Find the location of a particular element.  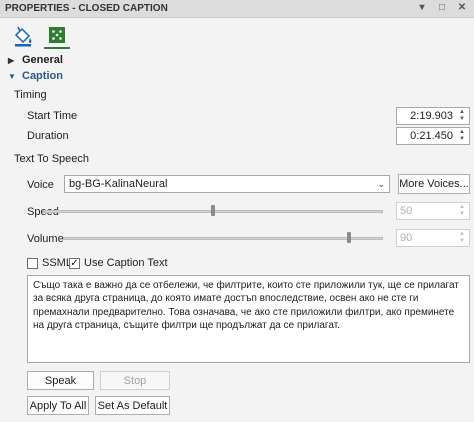

set-as-default-button: Set As Default is located at coordinates (132, 405).